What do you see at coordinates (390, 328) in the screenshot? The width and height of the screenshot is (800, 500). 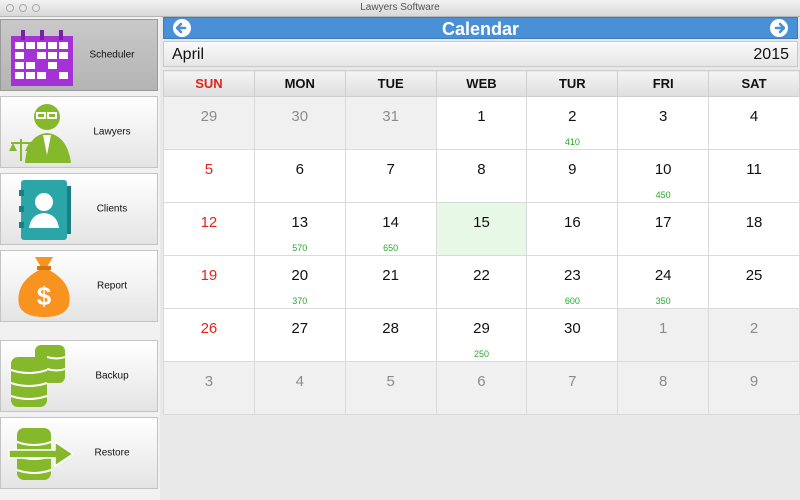 I see `day-number: 28` at bounding box center [390, 328].